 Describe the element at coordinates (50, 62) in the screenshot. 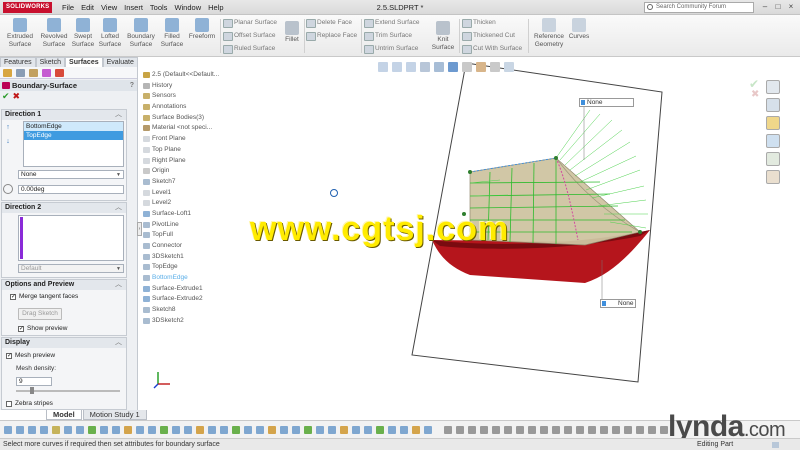

I see `tab-sketch: Sketch` at that location.